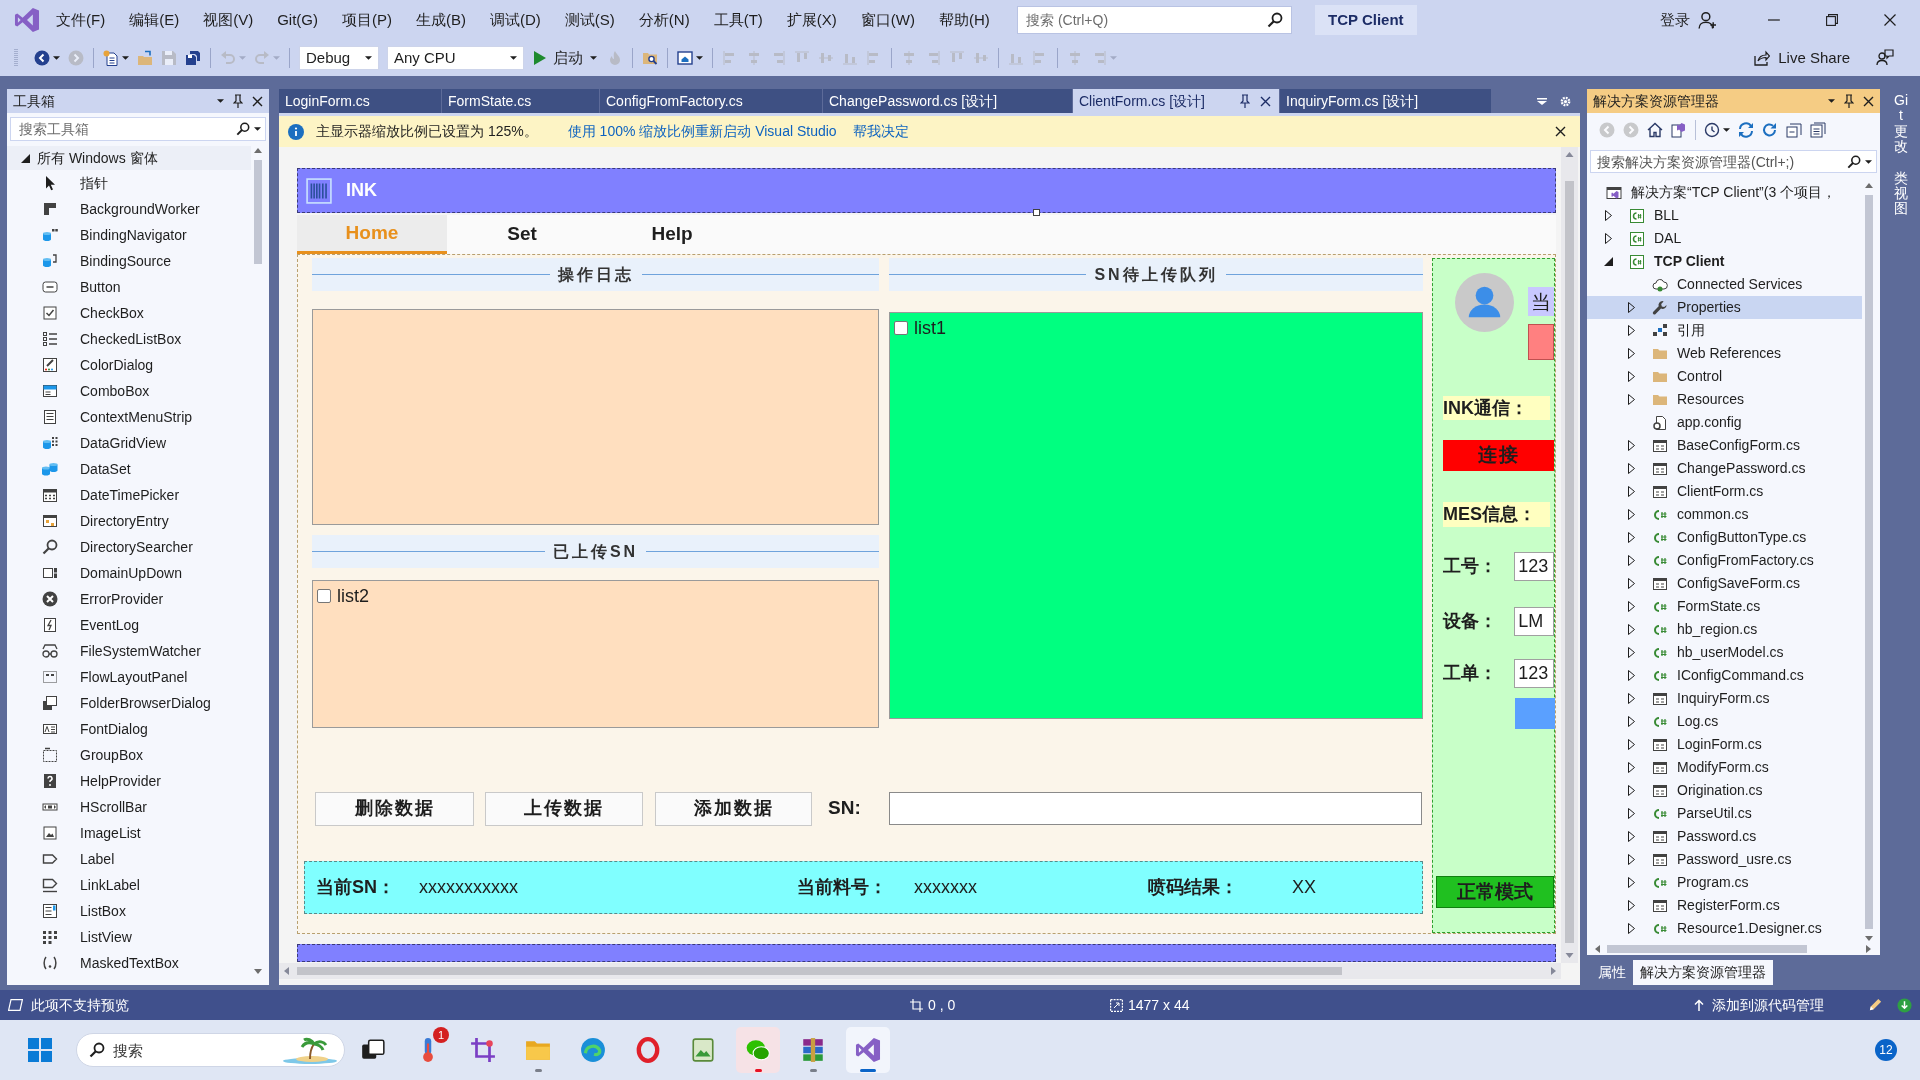 The height and width of the screenshot is (1080, 1920). What do you see at coordinates (1724, 928) in the screenshot?
I see `tree-item: Resource1.Designer.cs` at bounding box center [1724, 928].